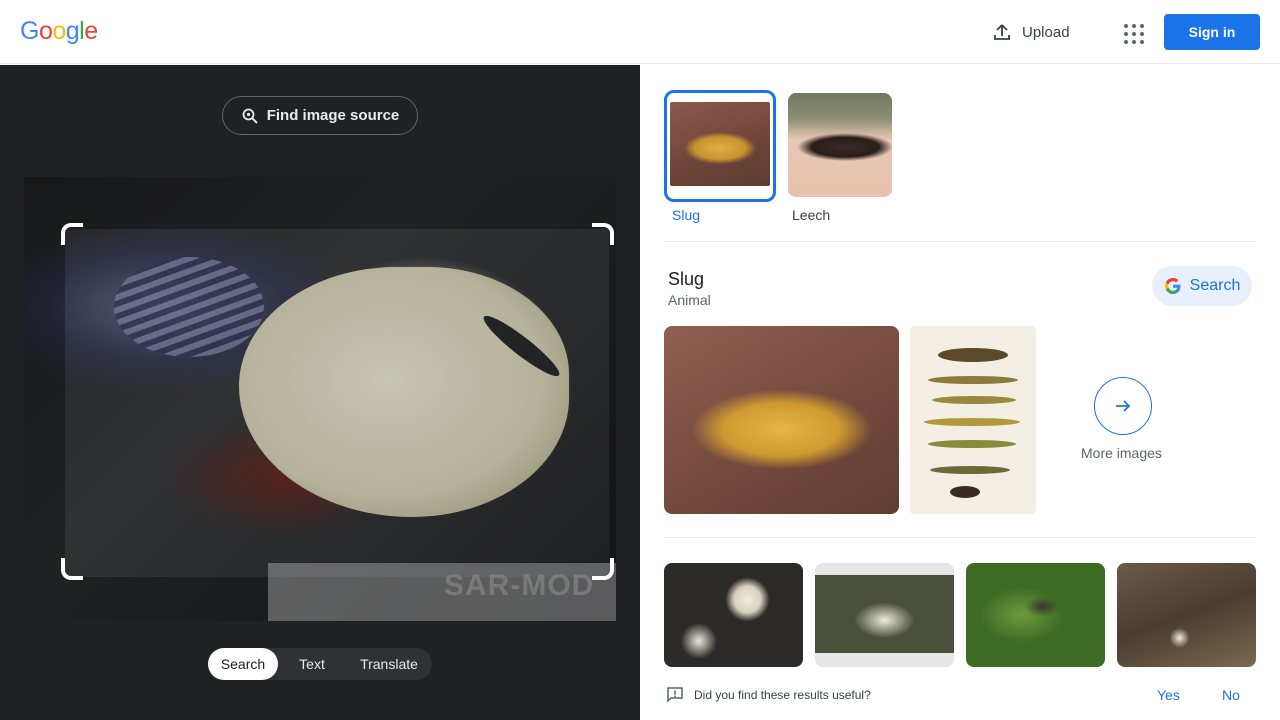 The height and width of the screenshot is (720, 1280). What do you see at coordinates (1121, 453) in the screenshot?
I see `more-images-label: More images` at bounding box center [1121, 453].